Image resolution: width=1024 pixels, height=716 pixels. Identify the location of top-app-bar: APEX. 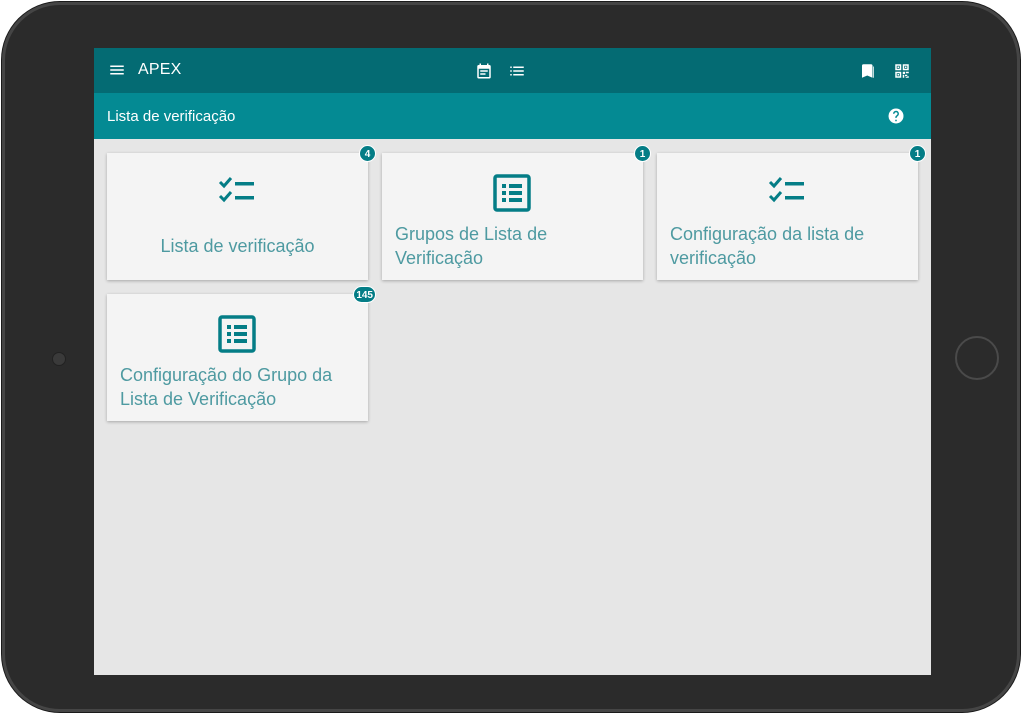
(512, 70).